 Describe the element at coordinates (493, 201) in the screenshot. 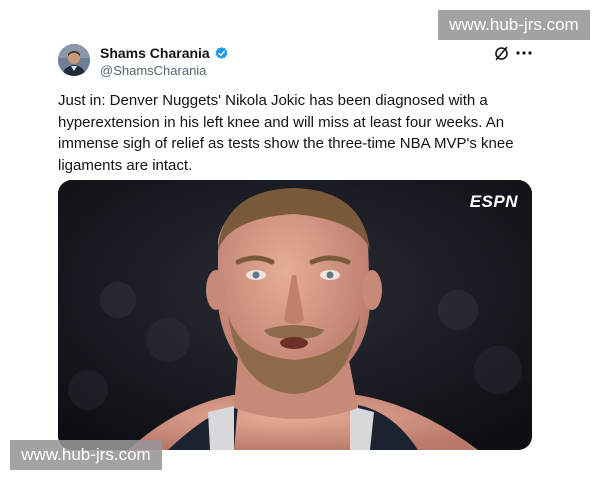

I see `espn-logo: ESPN` at that location.